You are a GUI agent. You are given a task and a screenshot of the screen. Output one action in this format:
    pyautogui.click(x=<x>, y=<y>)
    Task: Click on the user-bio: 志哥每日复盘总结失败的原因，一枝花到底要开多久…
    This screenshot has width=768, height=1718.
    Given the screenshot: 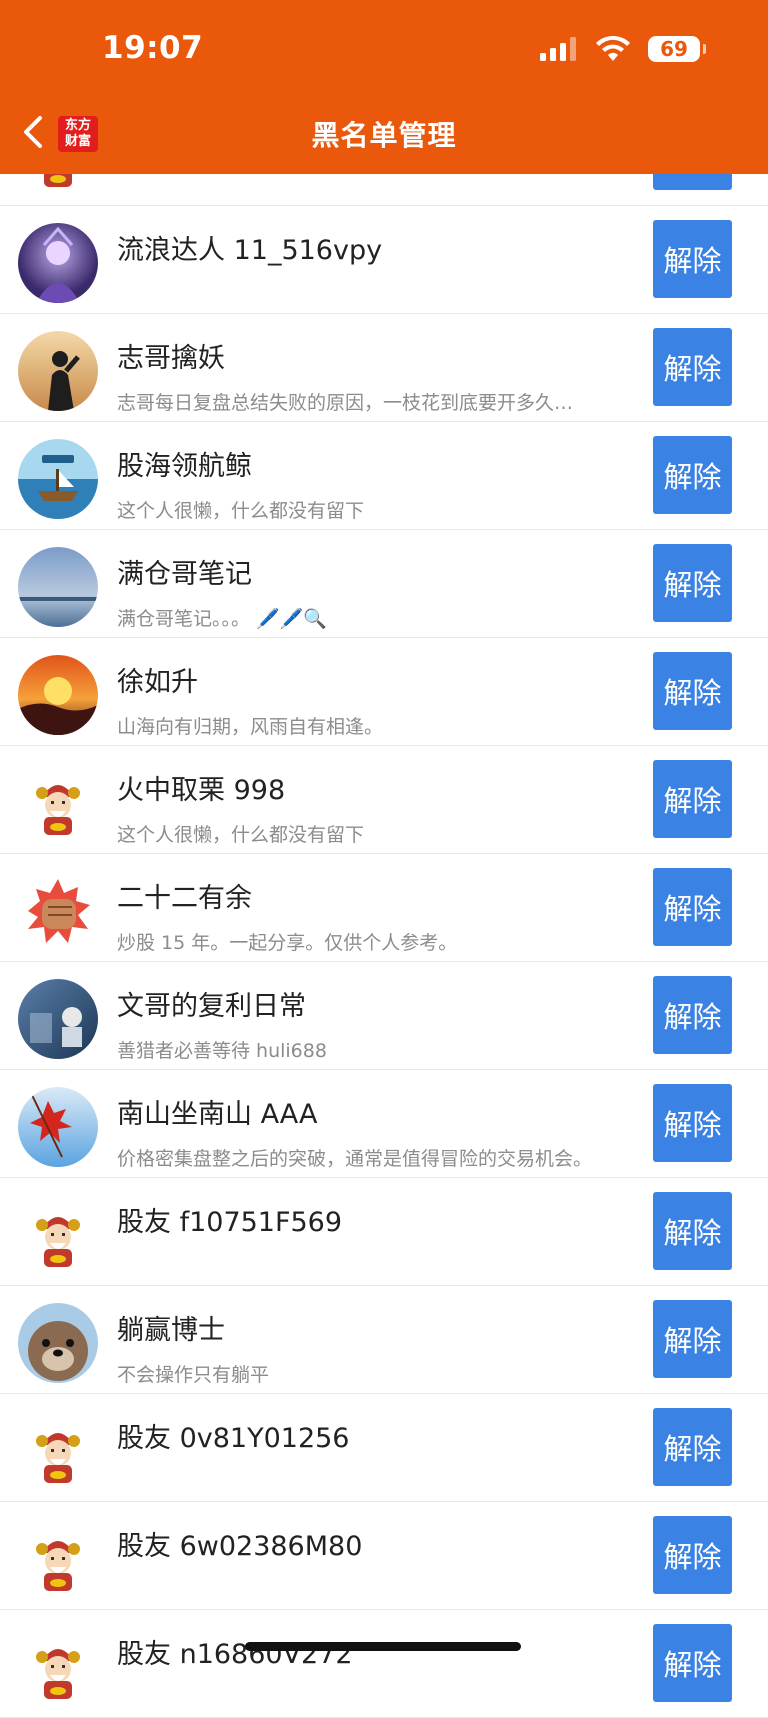 What is the action you would take?
    pyautogui.click(x=345, y=403)
    